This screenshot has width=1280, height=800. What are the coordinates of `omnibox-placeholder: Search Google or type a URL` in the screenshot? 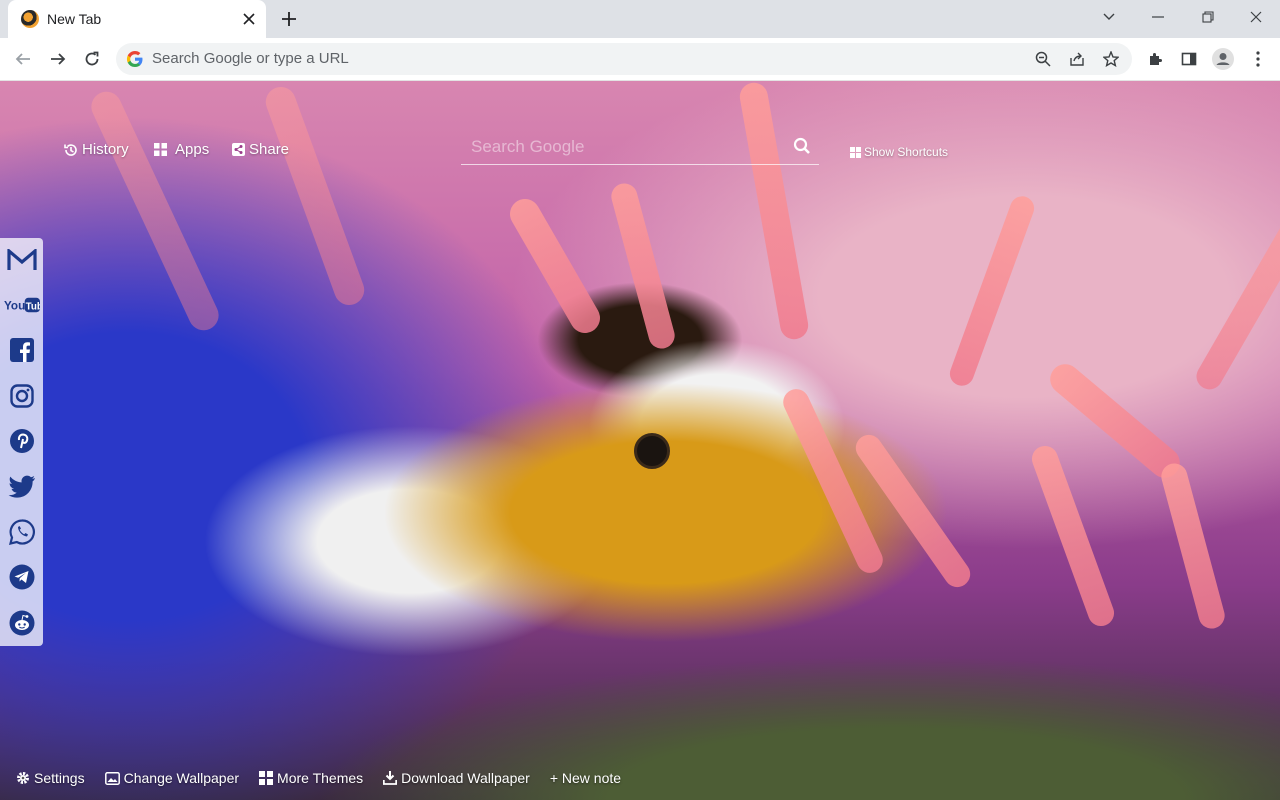 It's located at (250, 58).